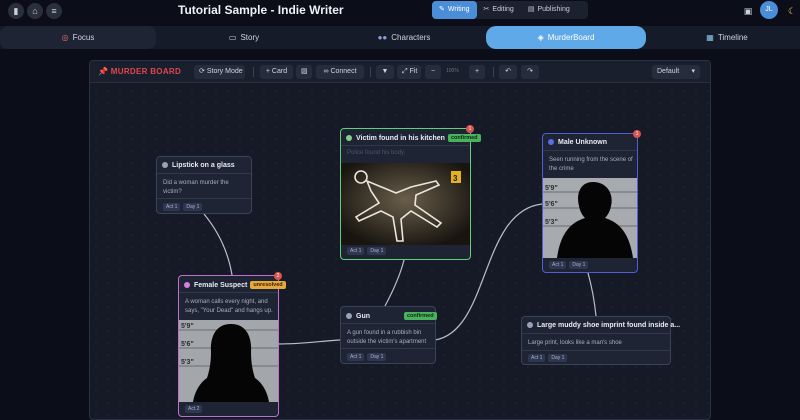  I want to click on tab-focus: ◎ Focus, so click(78, 37).